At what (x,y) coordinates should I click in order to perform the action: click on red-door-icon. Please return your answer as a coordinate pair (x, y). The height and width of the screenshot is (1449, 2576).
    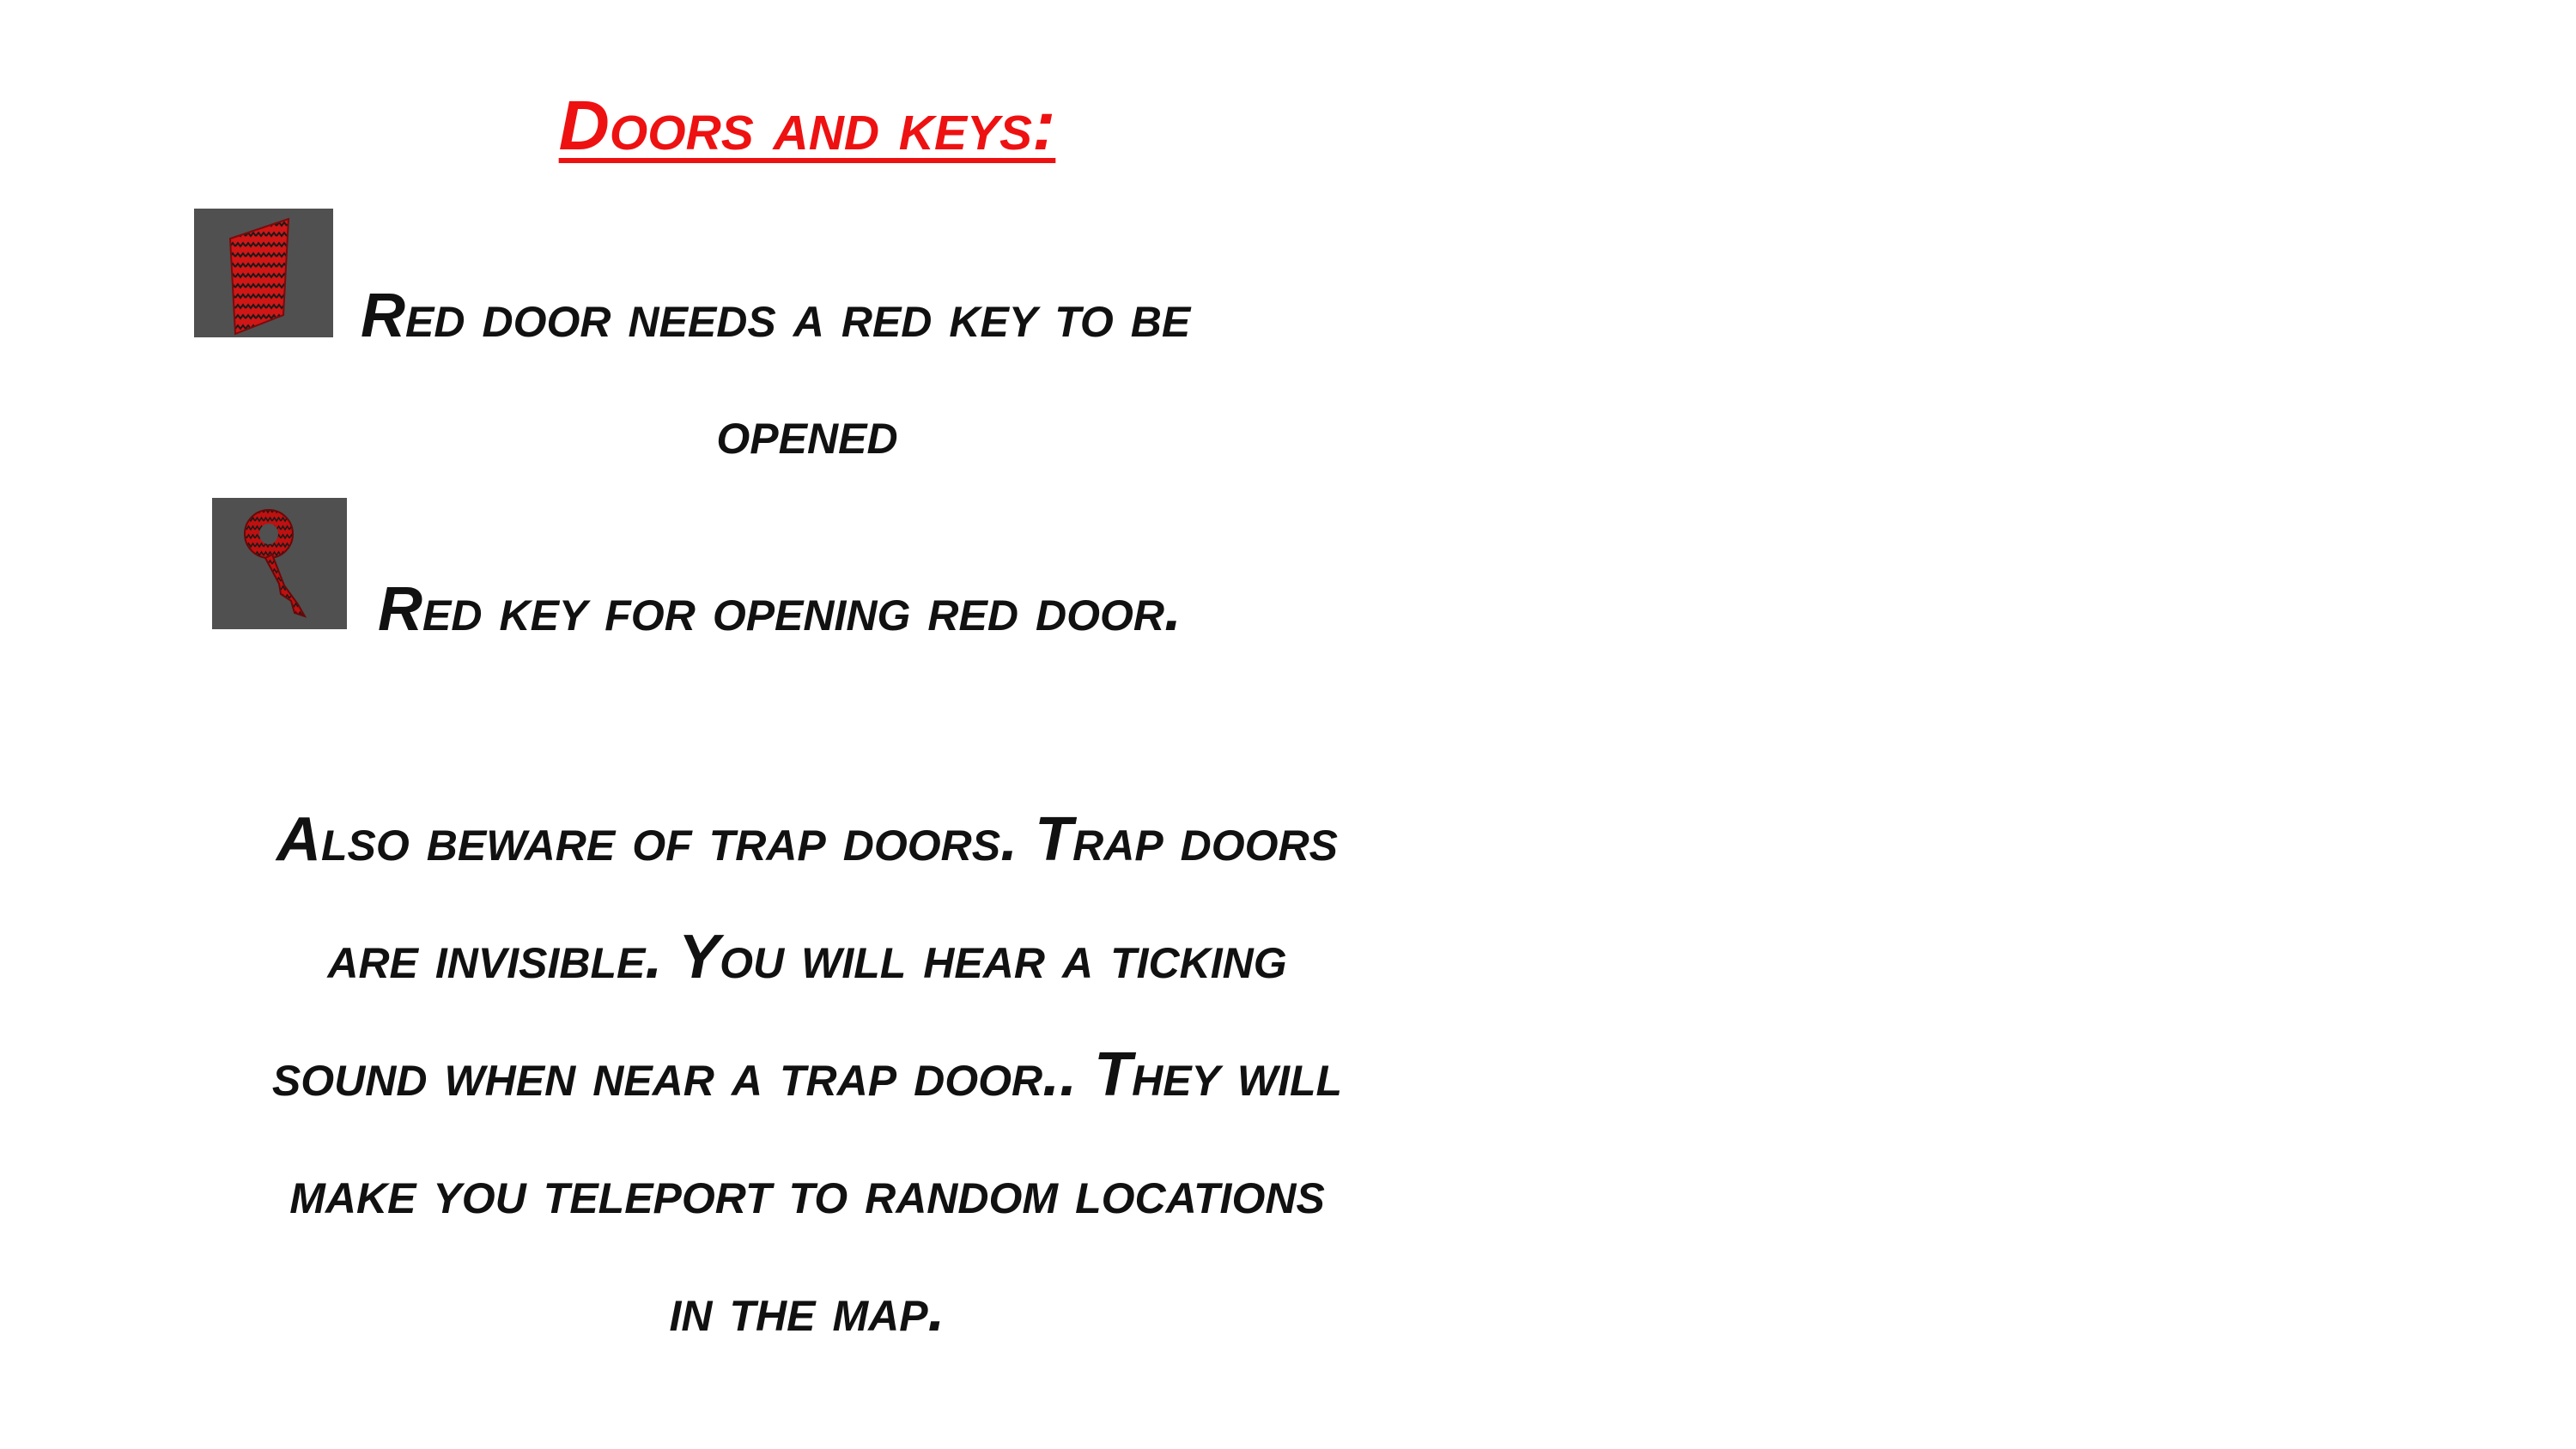
    Looking at the image, I should click on (263, 273).